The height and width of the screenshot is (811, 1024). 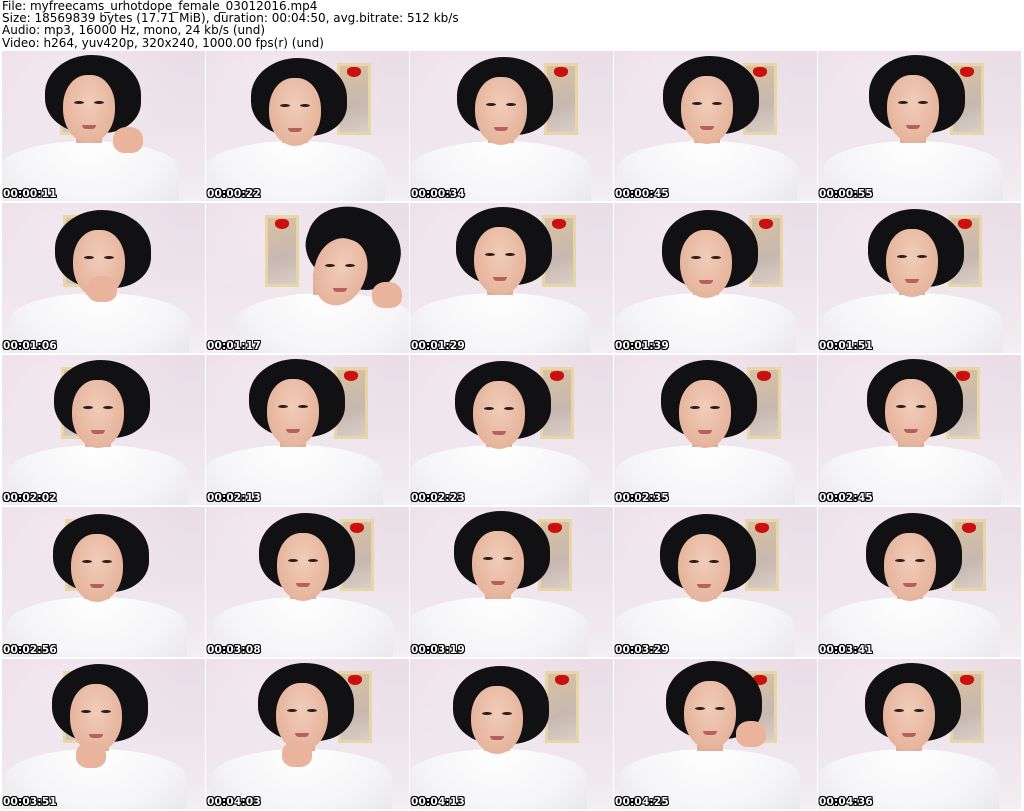 I want to click on thumbnail-timestamp: 00:03:29, so click(x=642, y=650).